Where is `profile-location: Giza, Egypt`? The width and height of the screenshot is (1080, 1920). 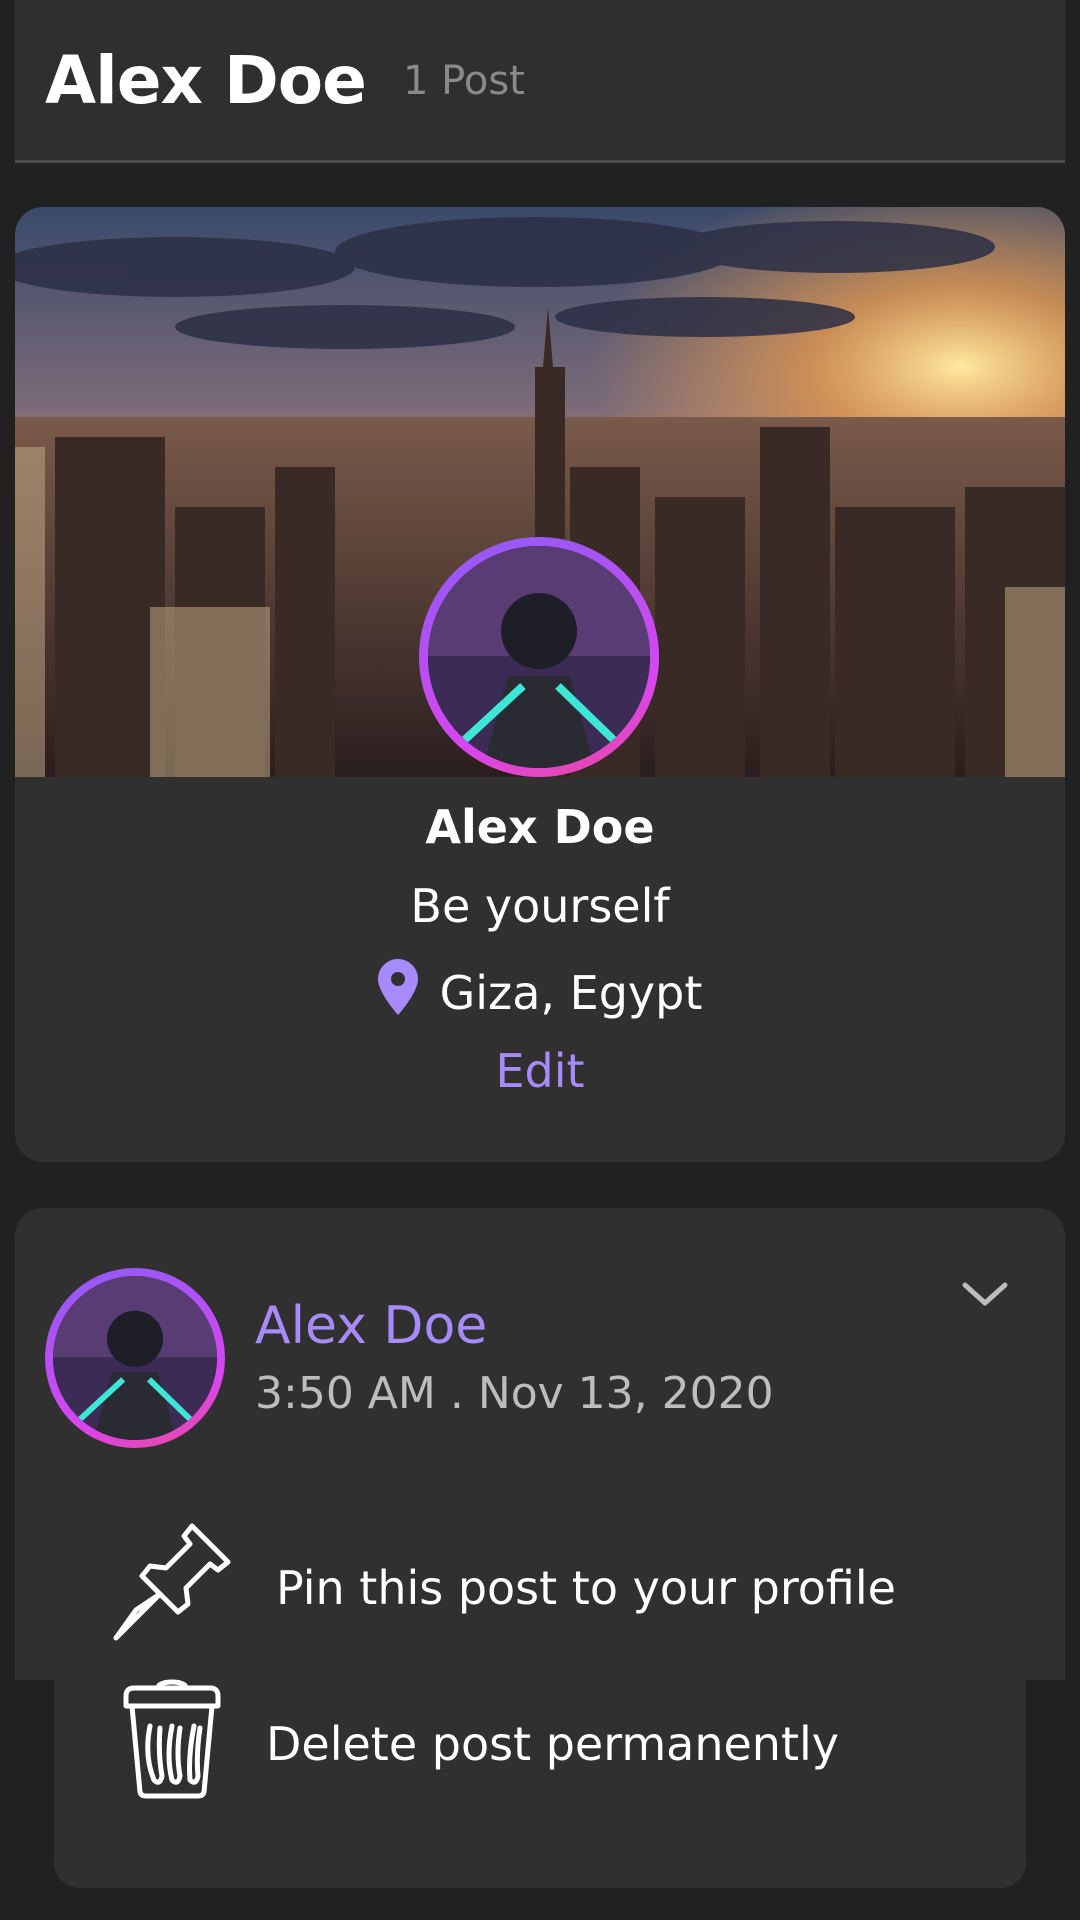
profile-location: Giza, Egypt is located at coordinates (540, 992).